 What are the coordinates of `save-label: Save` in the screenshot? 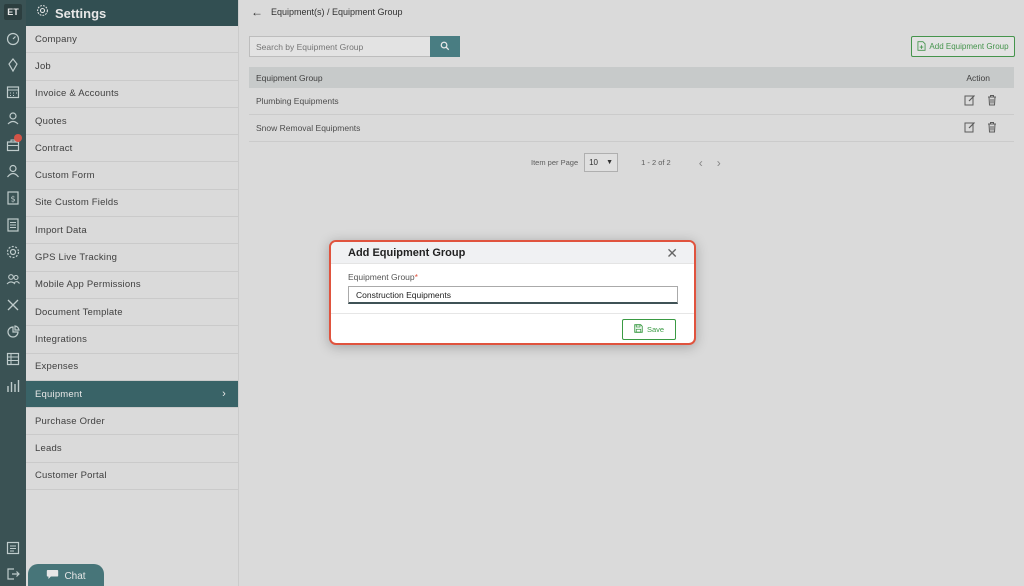 It's located at (655, 329).